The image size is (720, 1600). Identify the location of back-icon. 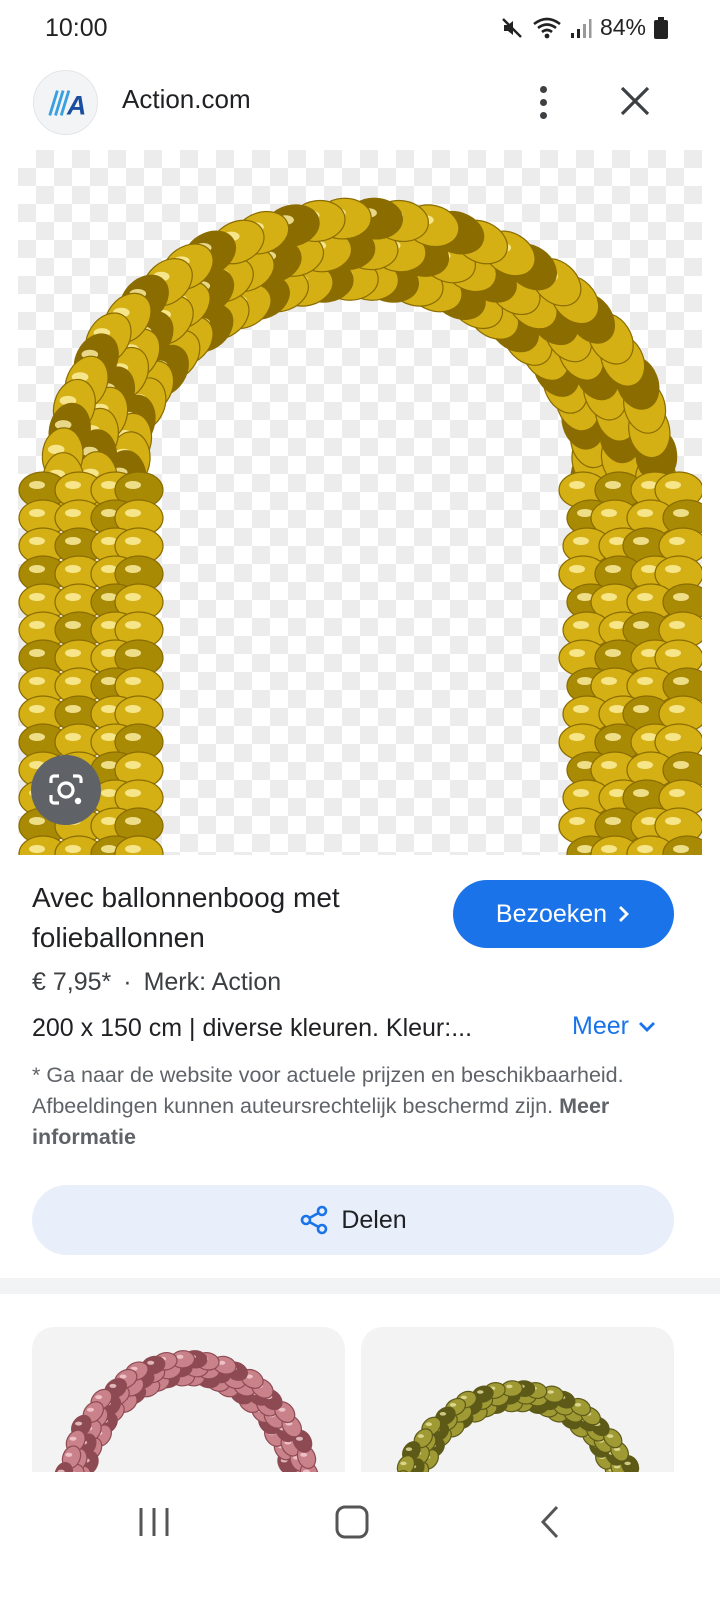
(550, 1524).